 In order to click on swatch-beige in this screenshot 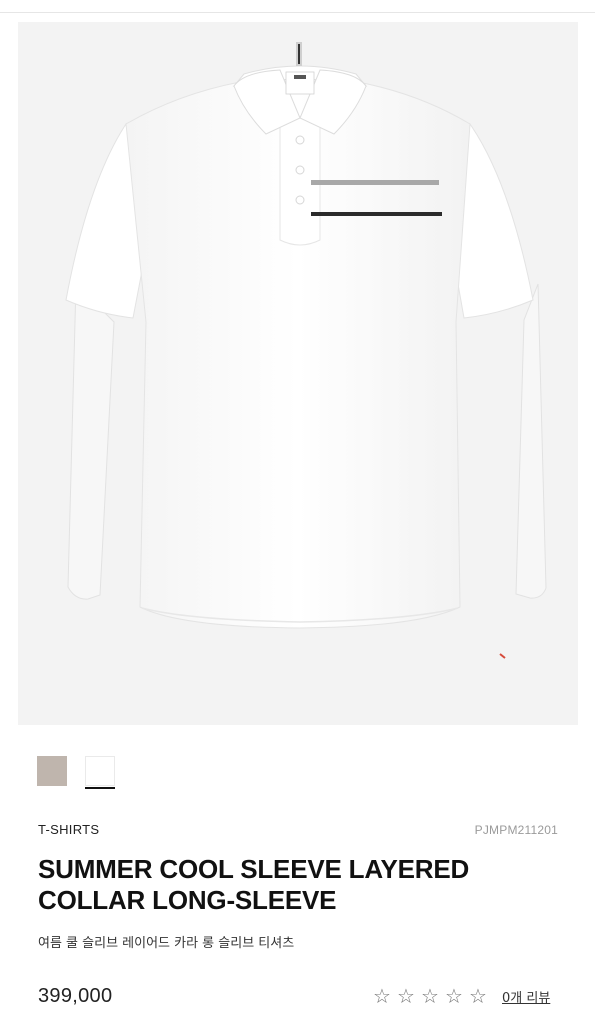, I will do `click(52, 771)`.